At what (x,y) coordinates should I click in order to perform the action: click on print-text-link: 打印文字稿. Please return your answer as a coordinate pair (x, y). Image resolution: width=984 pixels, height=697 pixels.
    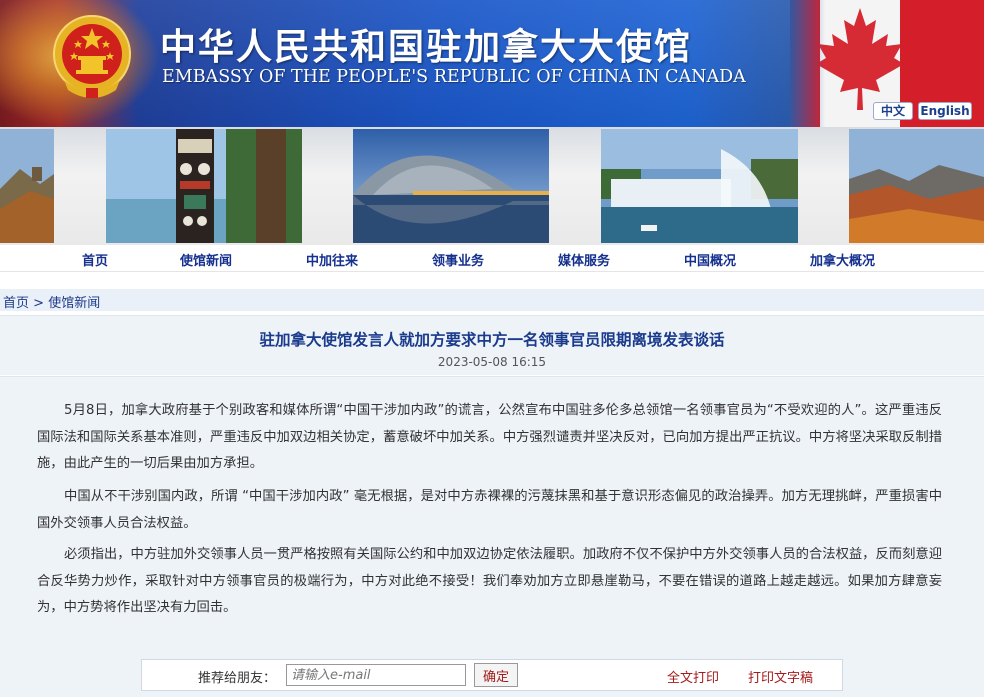
    Looking at the image, I should click on (780, 676).